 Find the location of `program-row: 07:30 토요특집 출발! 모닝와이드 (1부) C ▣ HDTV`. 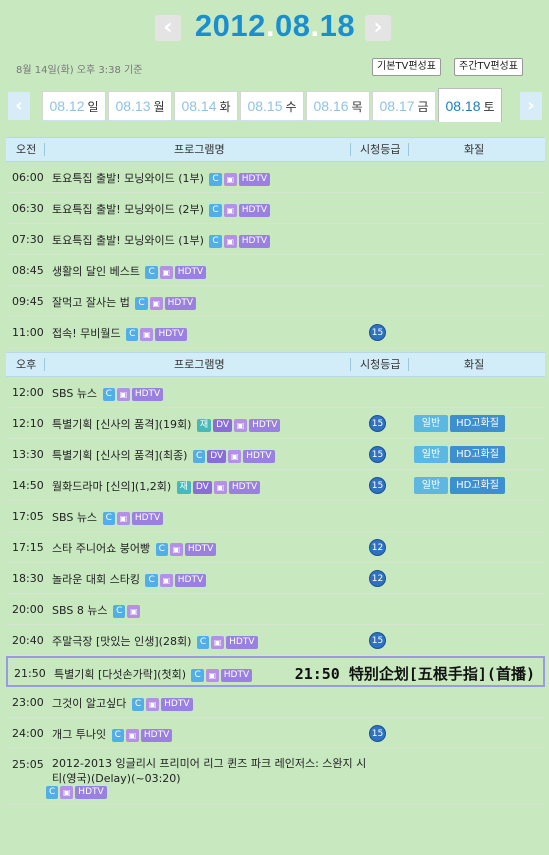

program-row: 07:30 토요특집 출발! 모닝와이드 (1부) C ▣ HDTV is located at coordinates (275, 239).